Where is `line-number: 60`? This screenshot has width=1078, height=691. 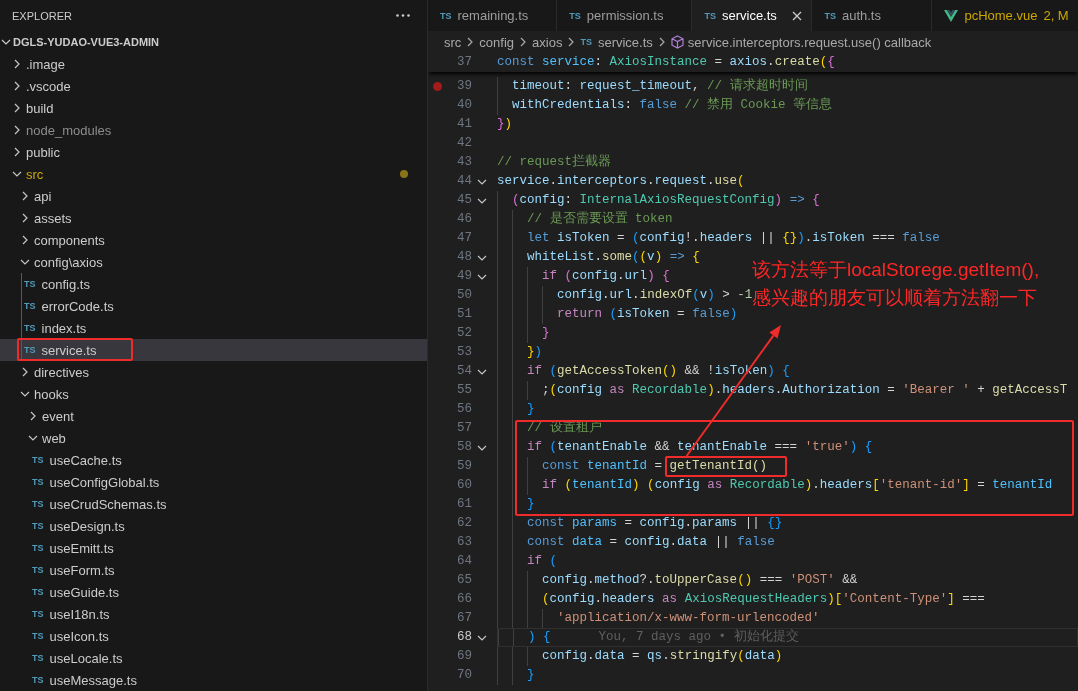
line-number: 60 is located at coordinates (464, 485).